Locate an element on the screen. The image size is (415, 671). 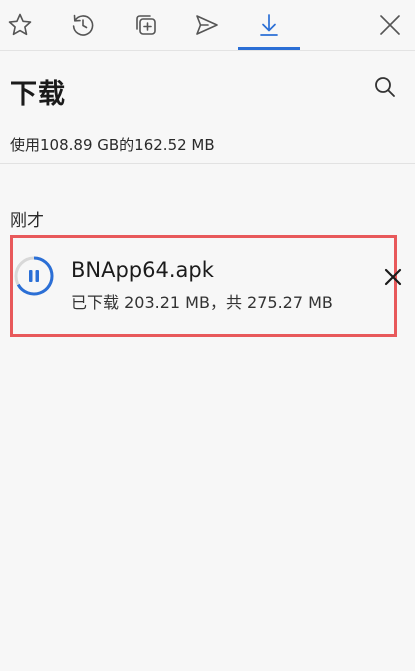
history-icon is located at coordinates (83, 25).